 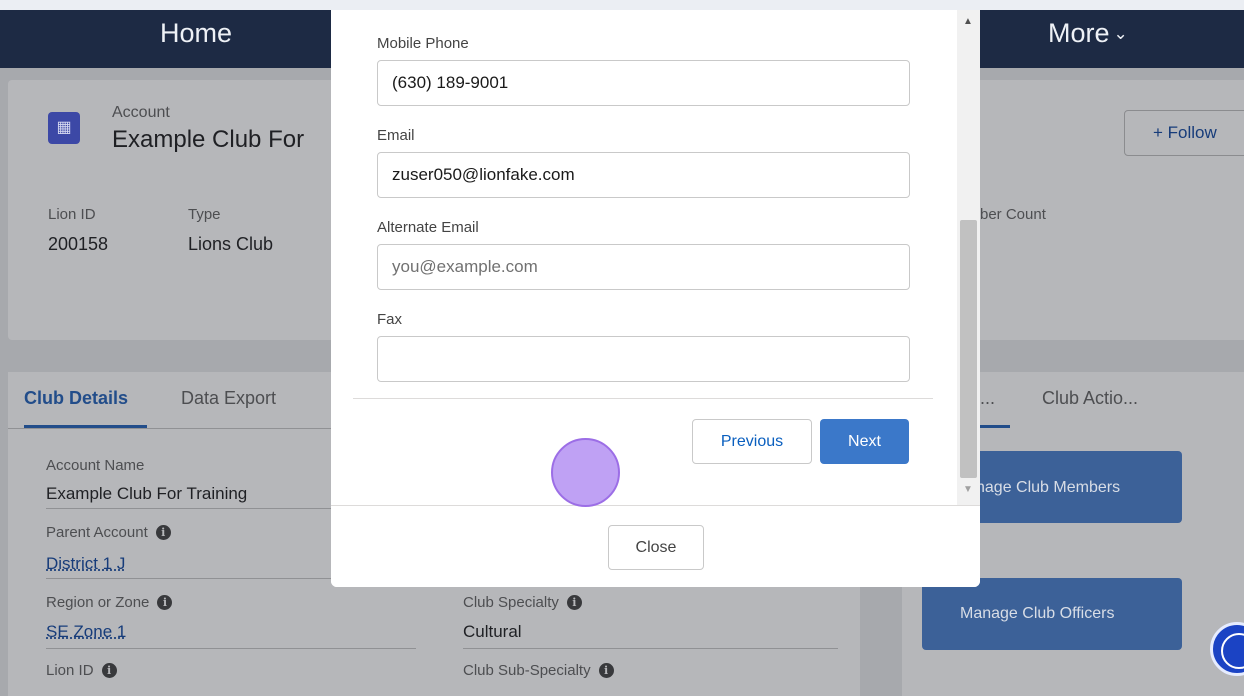 What do you see at coordinates (643, 83) in the screenshot?
I see `mobile-phone-input` at bounding box center [643, 83].